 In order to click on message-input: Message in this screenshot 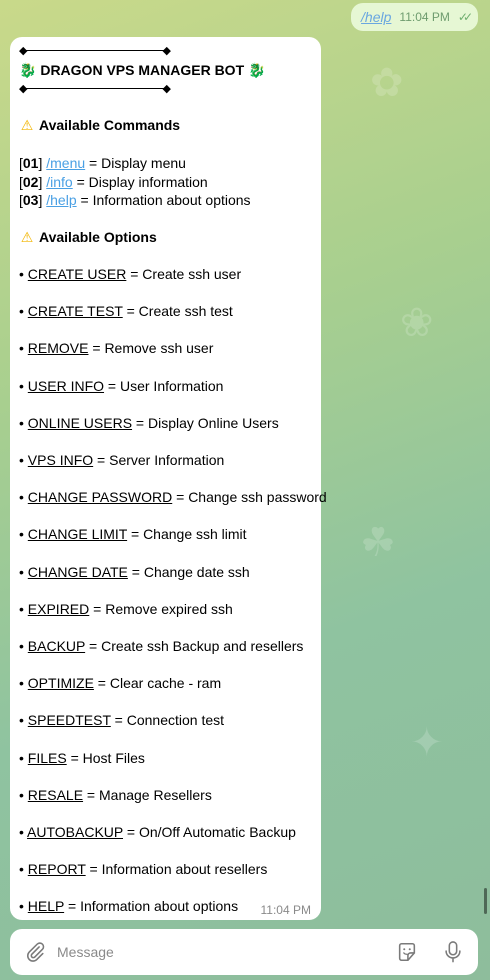, I will do `click(85, 952)`.